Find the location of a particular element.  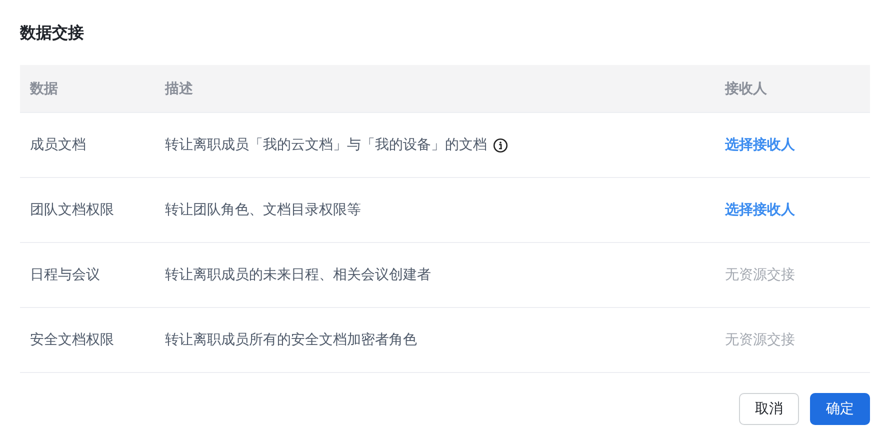

table-cell: 转让离职成员的未来日程、相关会议创建者 is located at coordinates (298, 275).